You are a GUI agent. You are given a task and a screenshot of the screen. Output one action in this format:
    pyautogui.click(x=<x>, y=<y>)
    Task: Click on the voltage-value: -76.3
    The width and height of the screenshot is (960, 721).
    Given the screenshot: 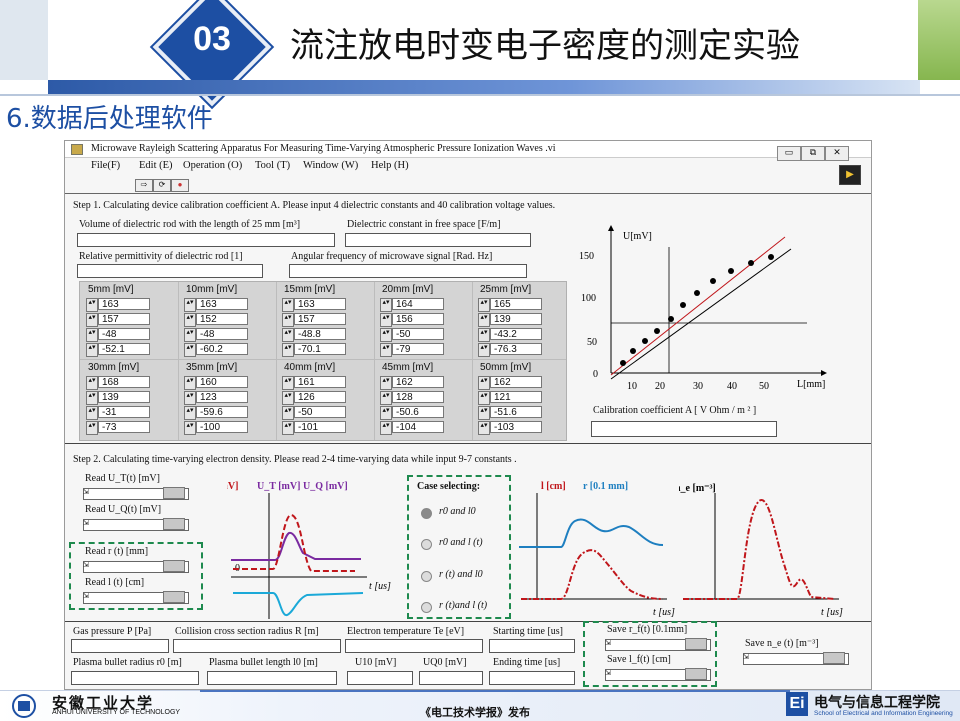 What is the action you would take?
    pyautogui.click(x=516, y=349)
    